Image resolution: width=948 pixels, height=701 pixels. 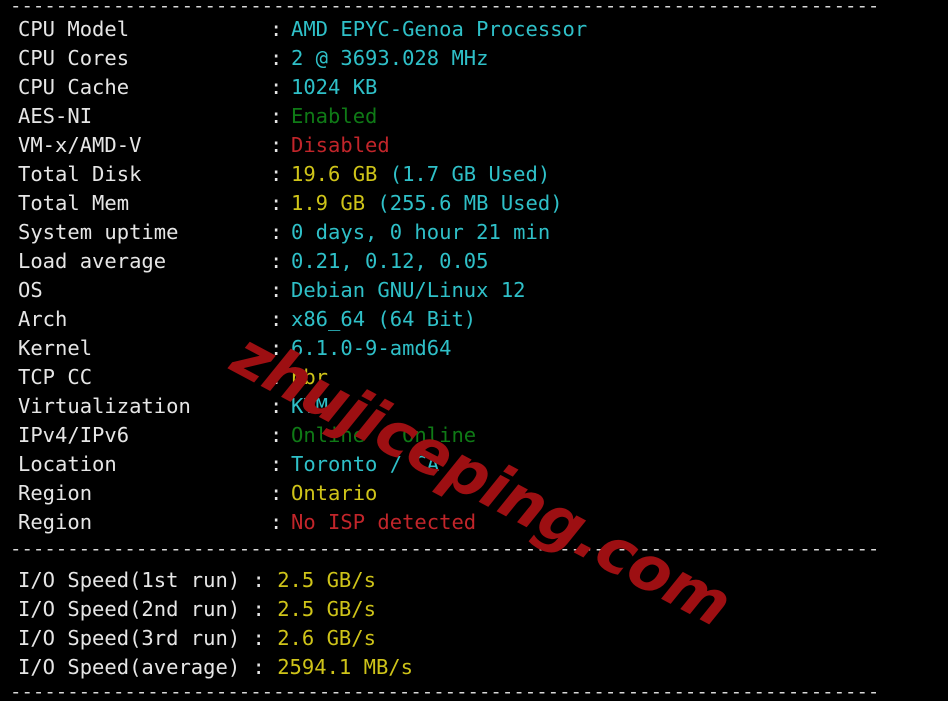 I want to click on system-info-value: bbr, so click(x=309, y=377).